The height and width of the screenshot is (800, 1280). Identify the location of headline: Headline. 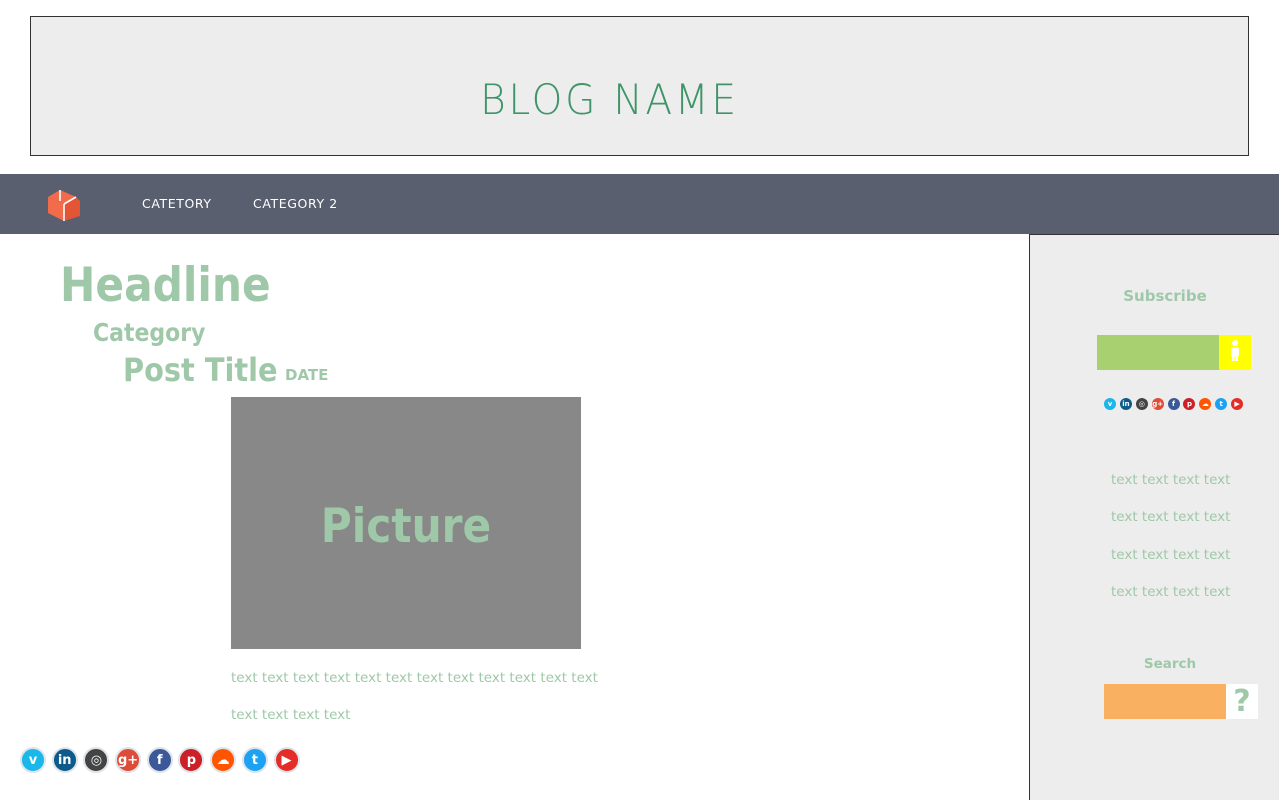
(165, 285).